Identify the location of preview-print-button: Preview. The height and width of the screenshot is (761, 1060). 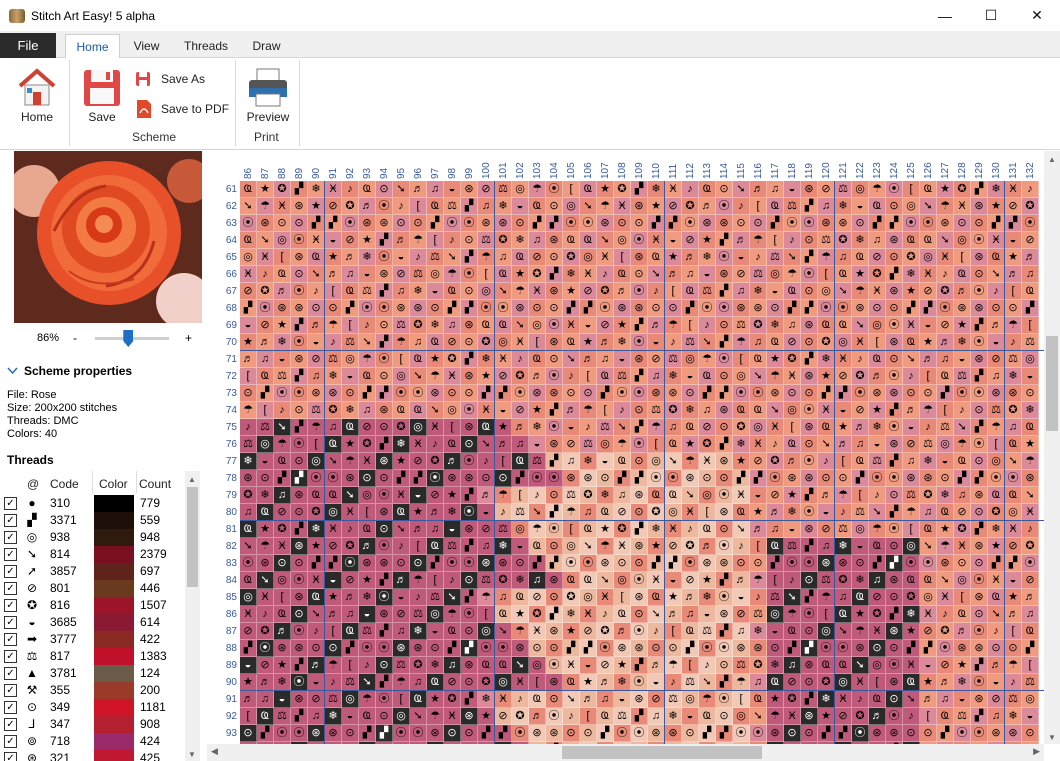
(268, 95).